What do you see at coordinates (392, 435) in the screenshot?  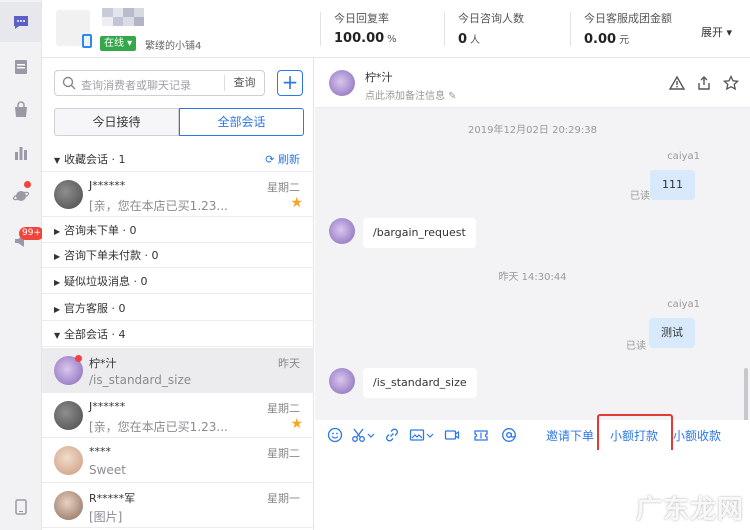 I see `link-icon` at bounding box center [392, 435].